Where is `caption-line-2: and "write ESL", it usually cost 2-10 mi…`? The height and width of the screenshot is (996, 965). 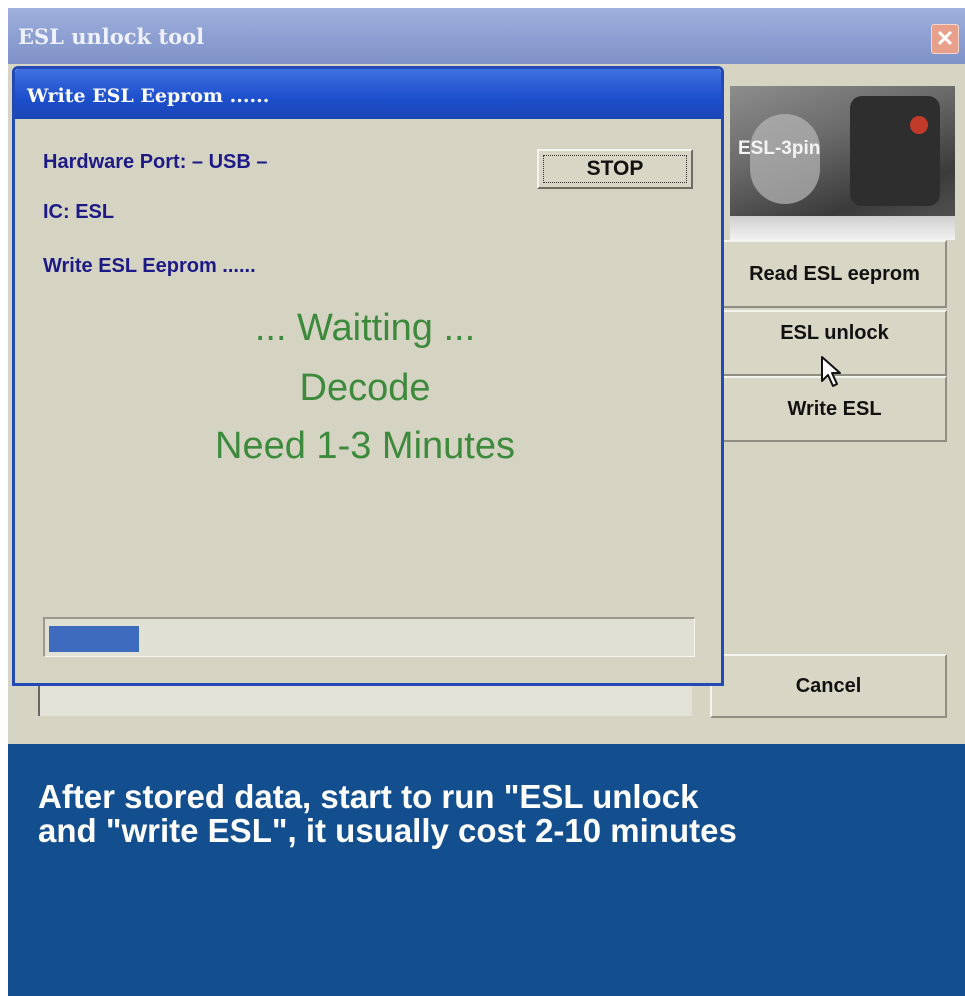 caption-line-2: and "write ESL", it usually cost 2-10 mi… is located at coordinates (387, 830).